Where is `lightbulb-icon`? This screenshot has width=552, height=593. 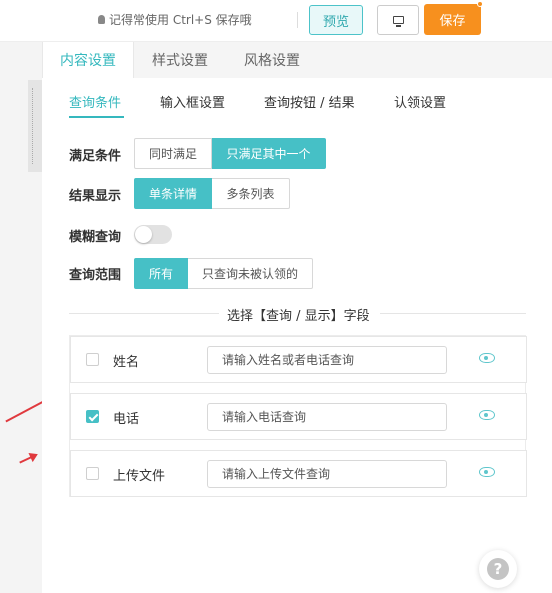
lightbulb-icon is located at coordinates (101, 19).